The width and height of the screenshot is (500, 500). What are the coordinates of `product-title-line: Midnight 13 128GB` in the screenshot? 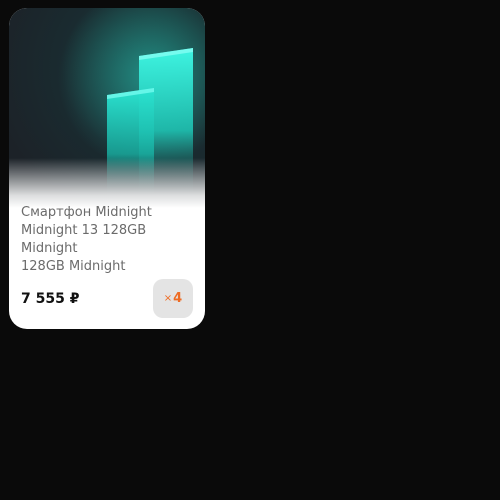 It's located at (84, 230).